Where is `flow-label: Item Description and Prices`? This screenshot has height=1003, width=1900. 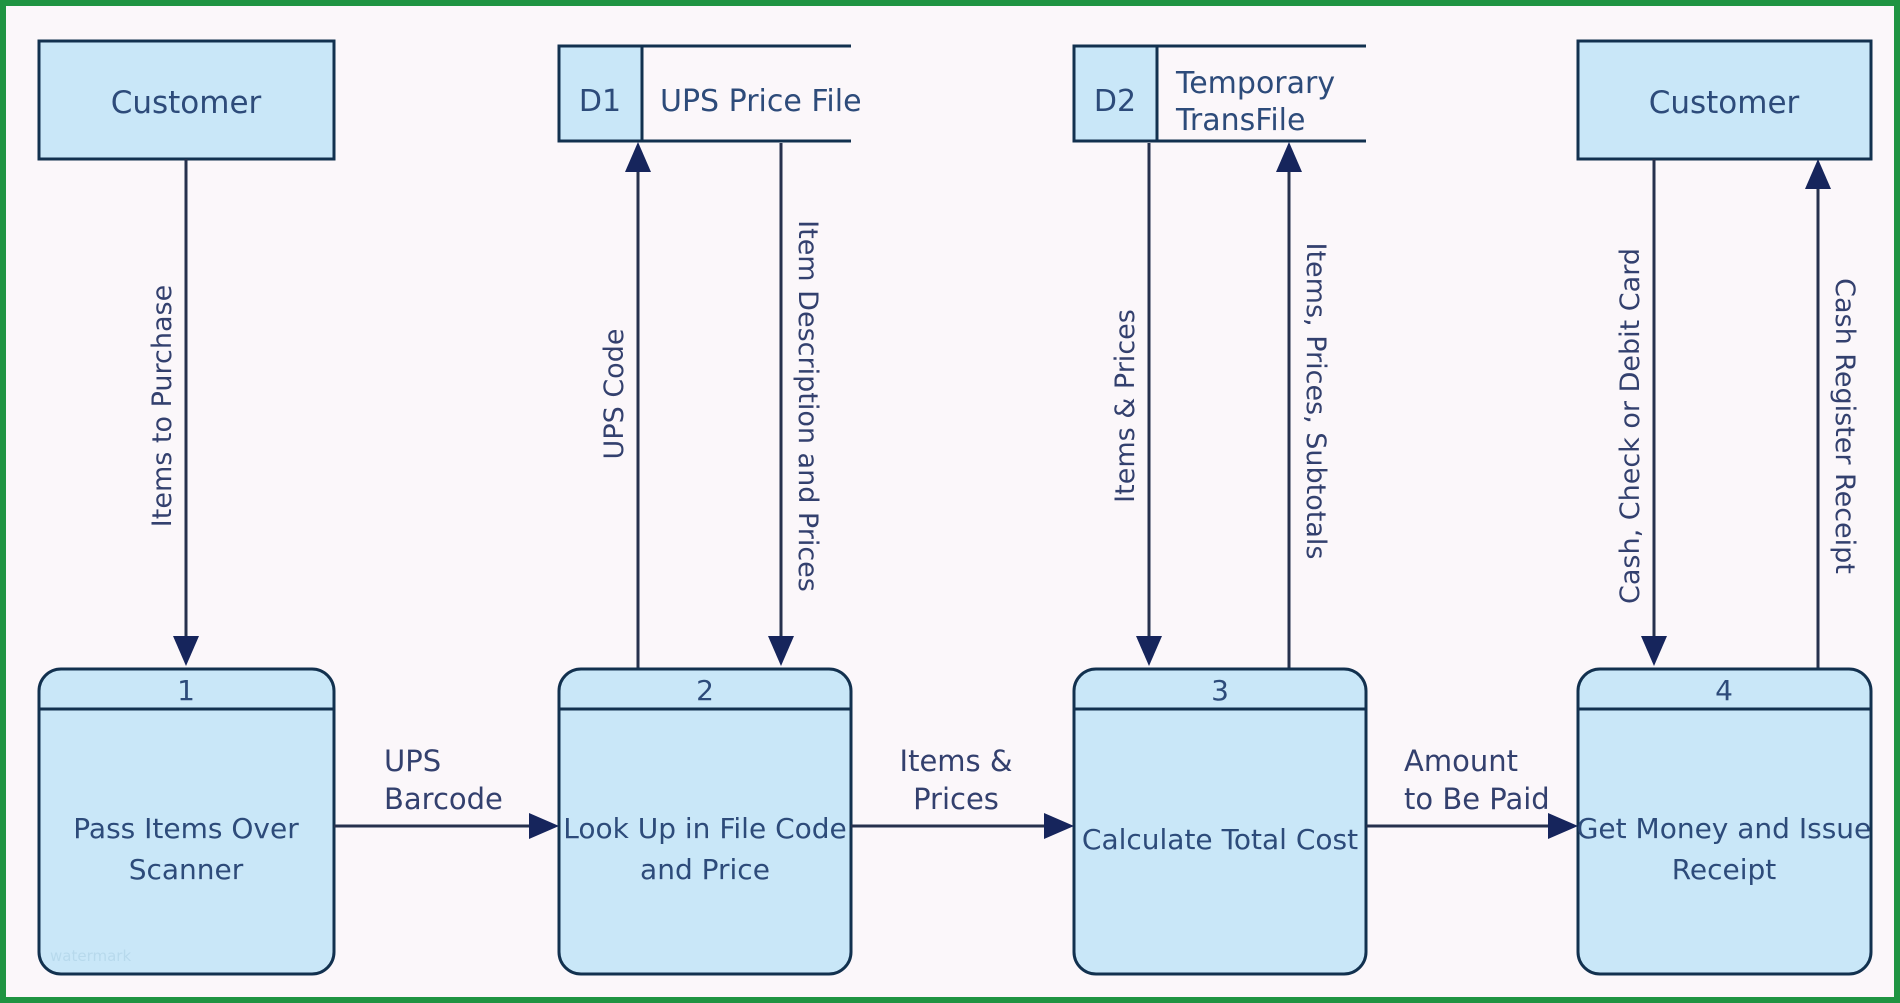
flow-label: Item Description and Prices is located at coordinates (807, 406).